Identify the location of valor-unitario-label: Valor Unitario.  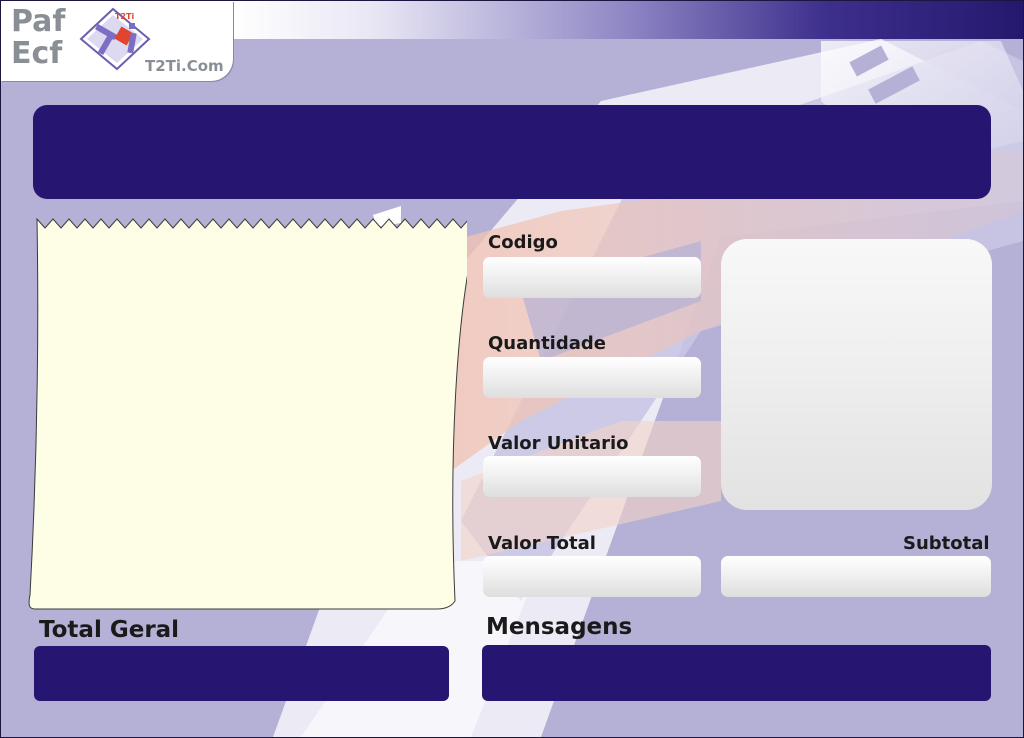
(558, 443).